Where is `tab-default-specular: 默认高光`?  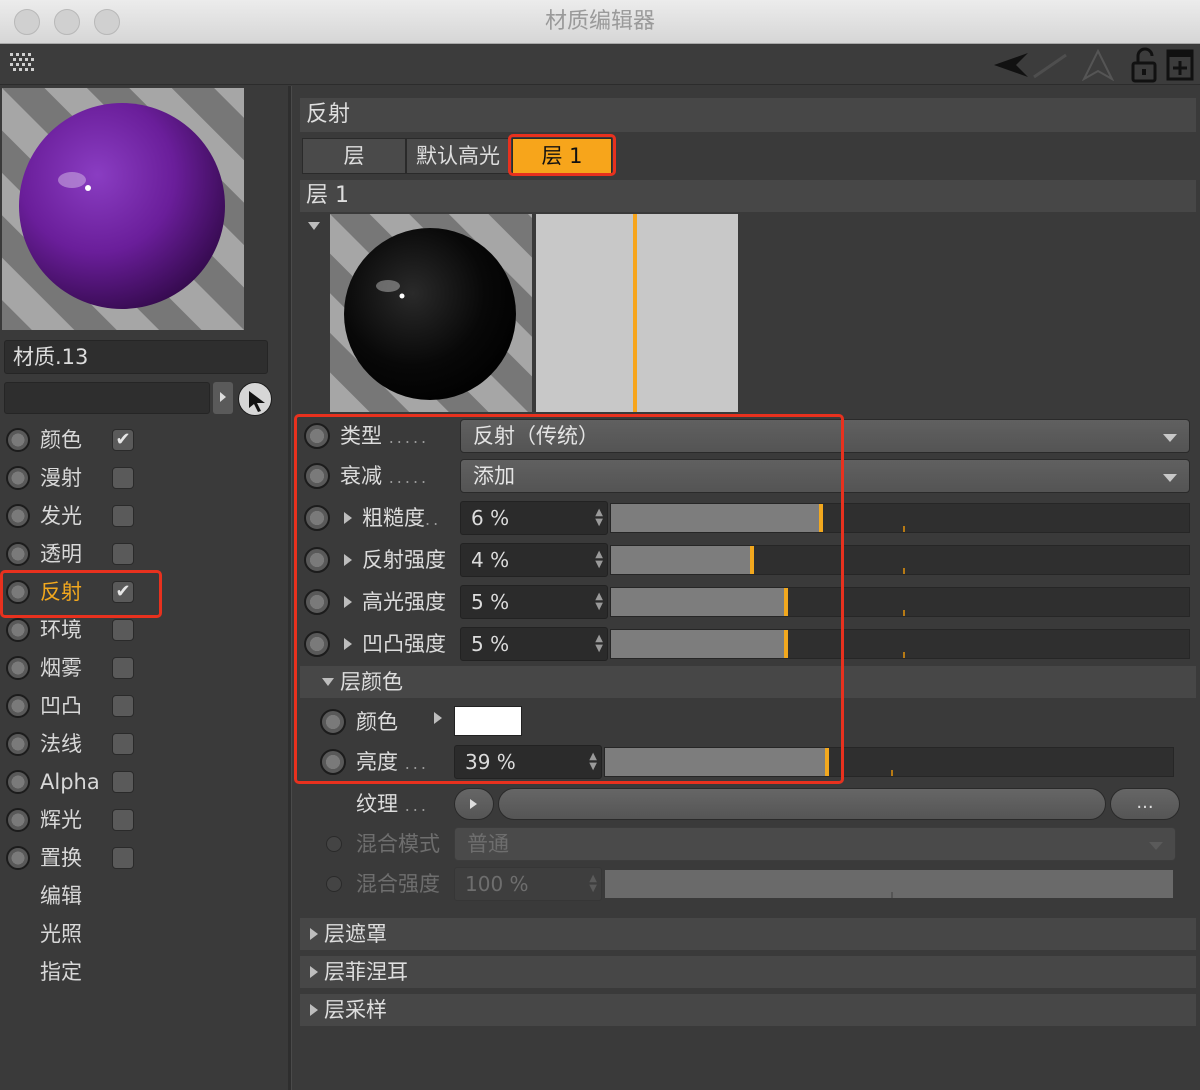 tab-default-specular: 默认高光 is located at coordinates (458, 156).